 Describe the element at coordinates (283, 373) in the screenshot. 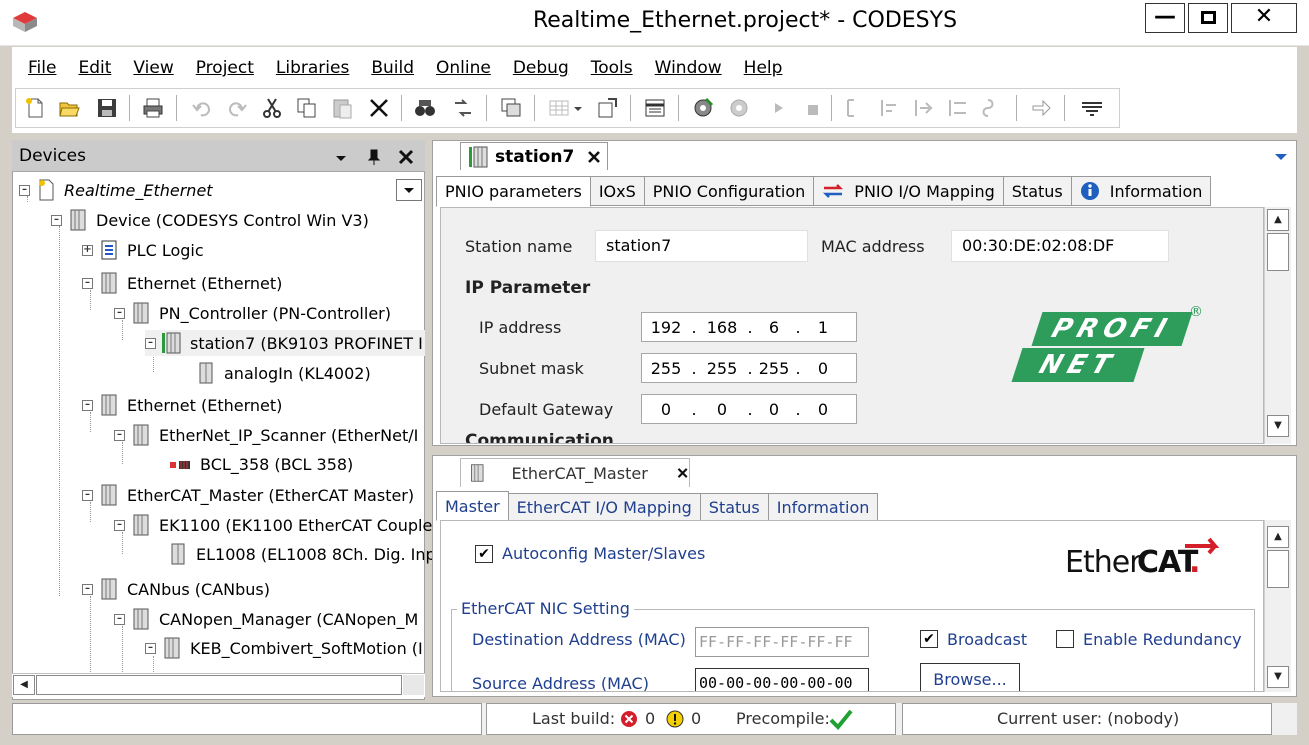

I see `tree-item-analogin: analogIn (KL4002)` at that location.